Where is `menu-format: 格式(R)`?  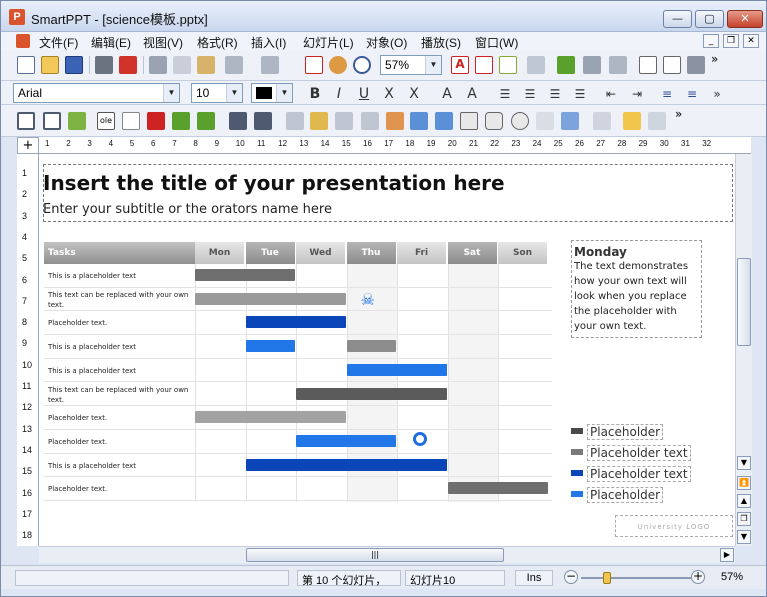
menu-format: 格式(R) is located at coordinates (217, 42).